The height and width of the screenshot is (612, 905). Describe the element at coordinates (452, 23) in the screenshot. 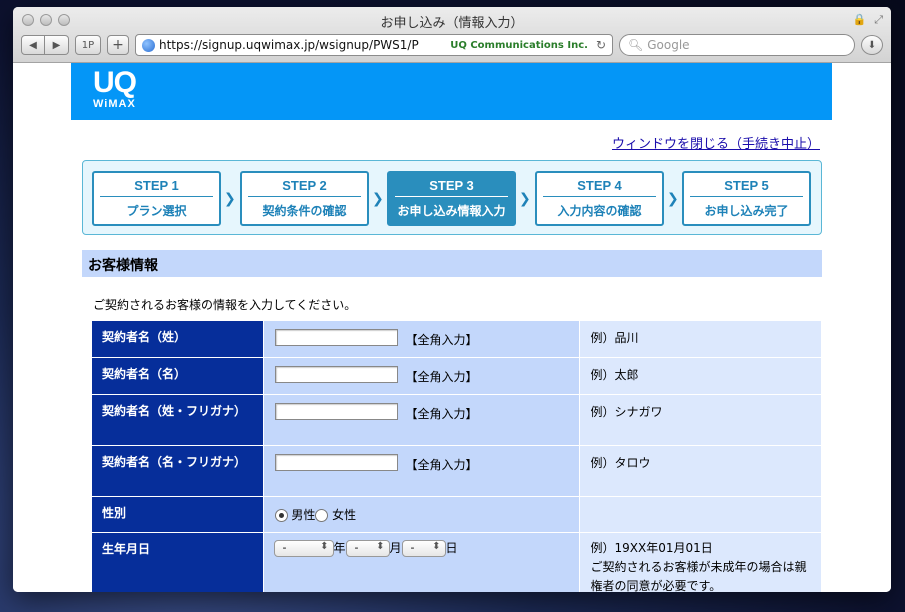

I see `window-title: お申し込み（情報入力）` at that location.